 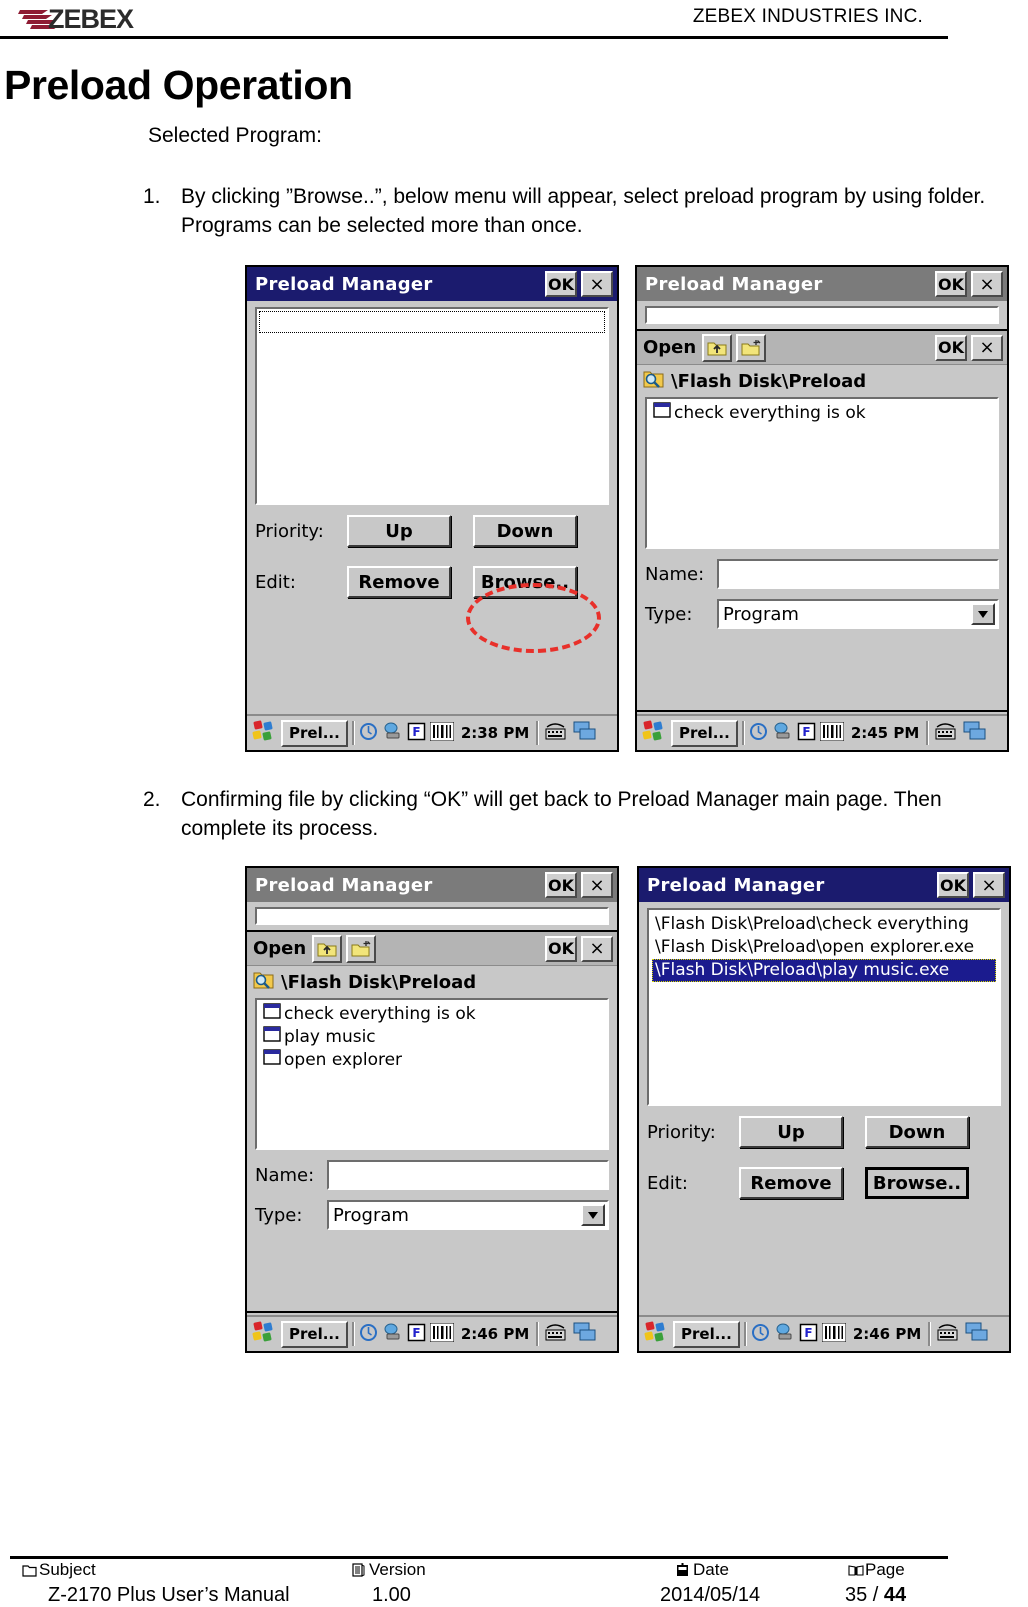 I want to click on titlebar: Preload Manager OK ×, so click(x=824, y=885).